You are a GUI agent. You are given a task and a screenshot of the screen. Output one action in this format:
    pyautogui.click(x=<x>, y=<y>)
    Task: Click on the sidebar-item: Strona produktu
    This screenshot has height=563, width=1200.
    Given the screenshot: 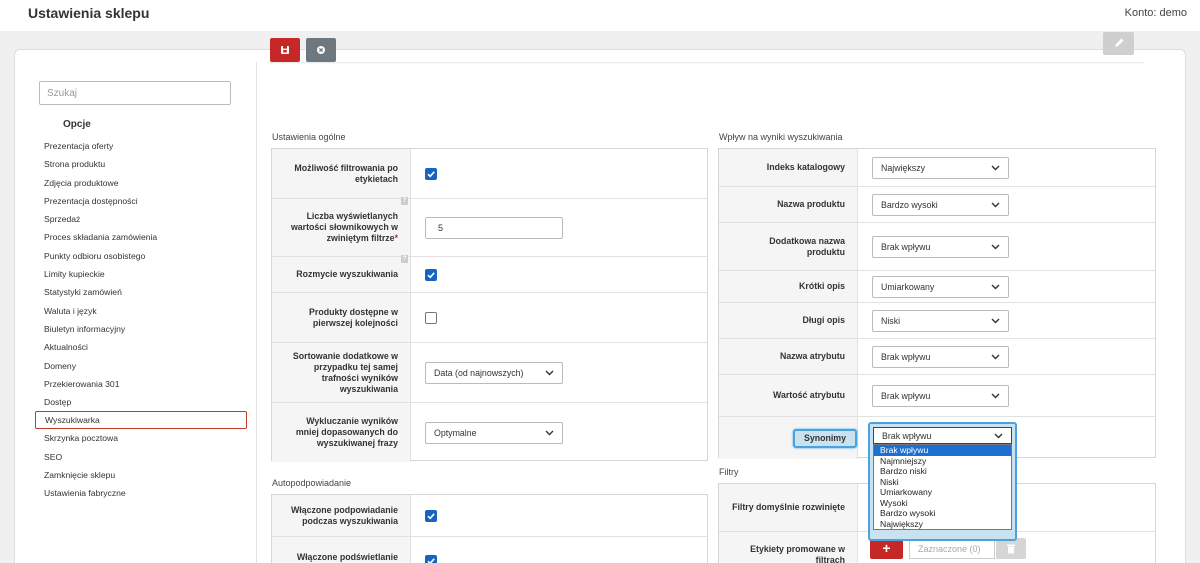 What is the action you would take?
    pyautogui.click(x=141, y=164)
    